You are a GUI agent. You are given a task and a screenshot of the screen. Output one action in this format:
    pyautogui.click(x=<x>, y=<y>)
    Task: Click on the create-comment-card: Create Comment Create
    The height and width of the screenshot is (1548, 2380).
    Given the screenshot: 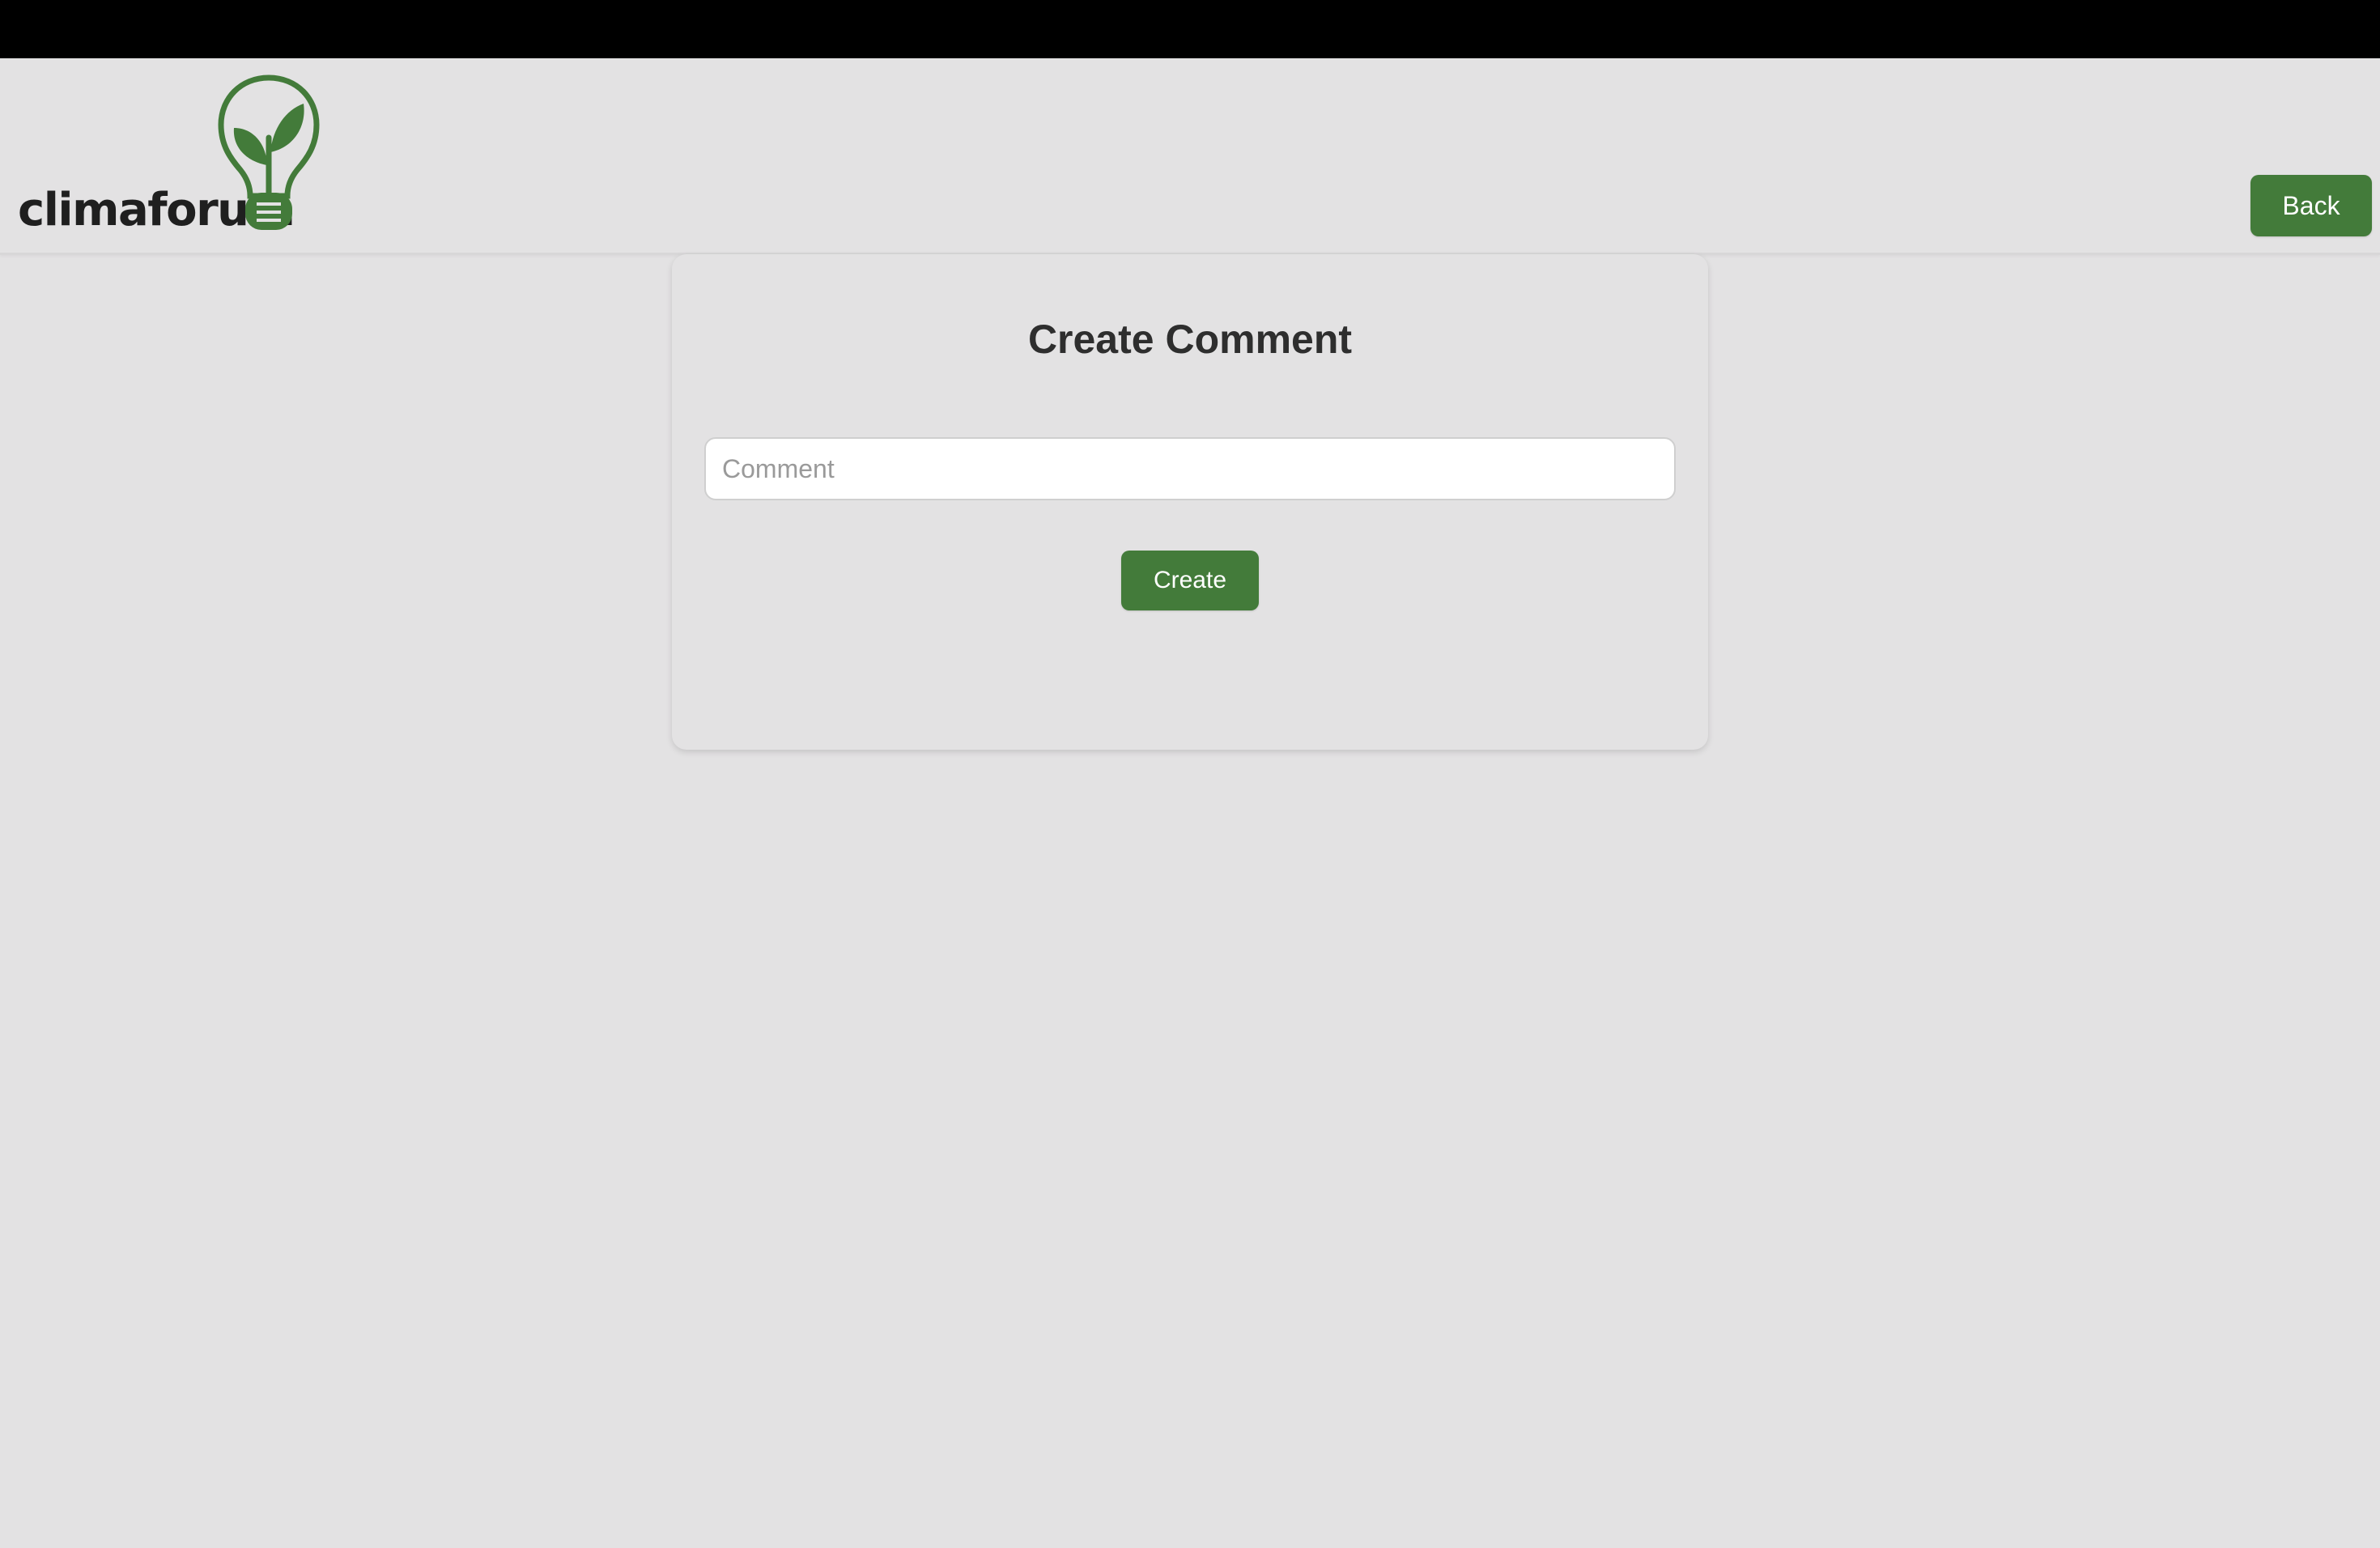 What is the action you would take?
    pyautogui.click(x=1190, y=502)
    